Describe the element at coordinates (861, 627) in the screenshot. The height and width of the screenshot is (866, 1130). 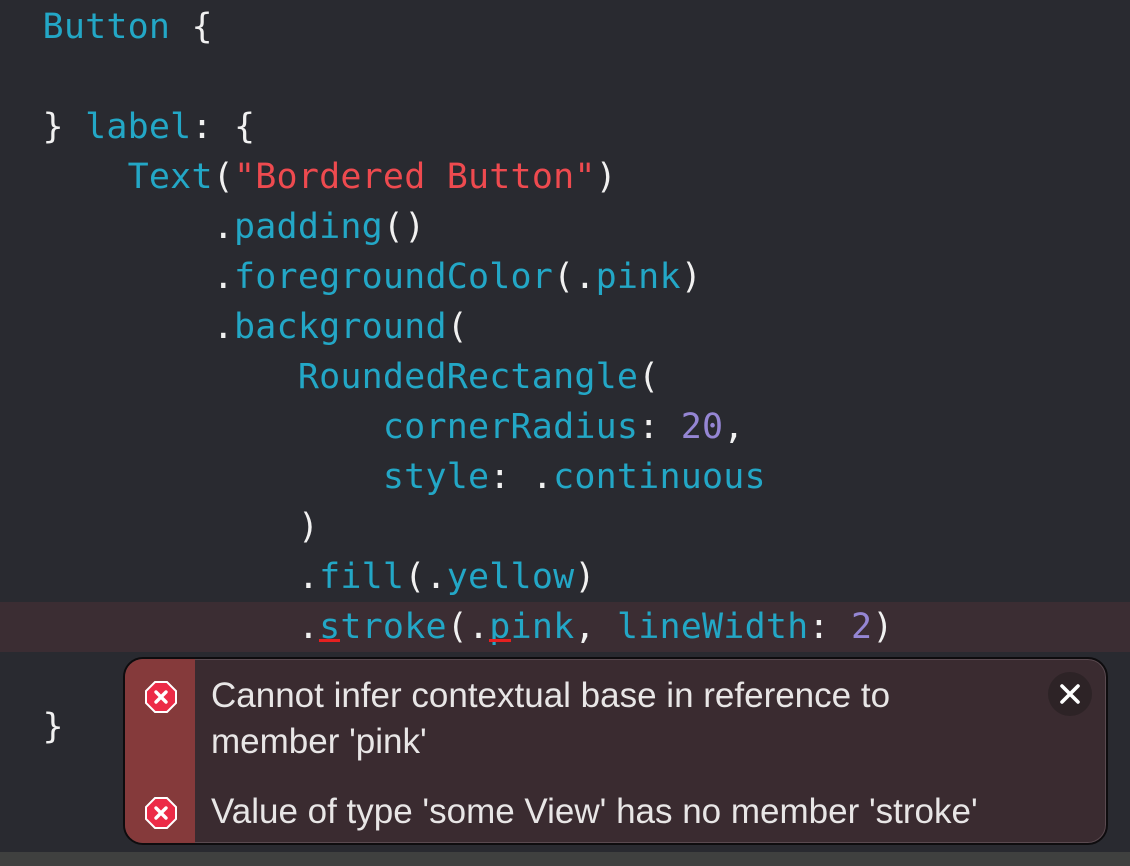
I see `code-token: 2` at that location.